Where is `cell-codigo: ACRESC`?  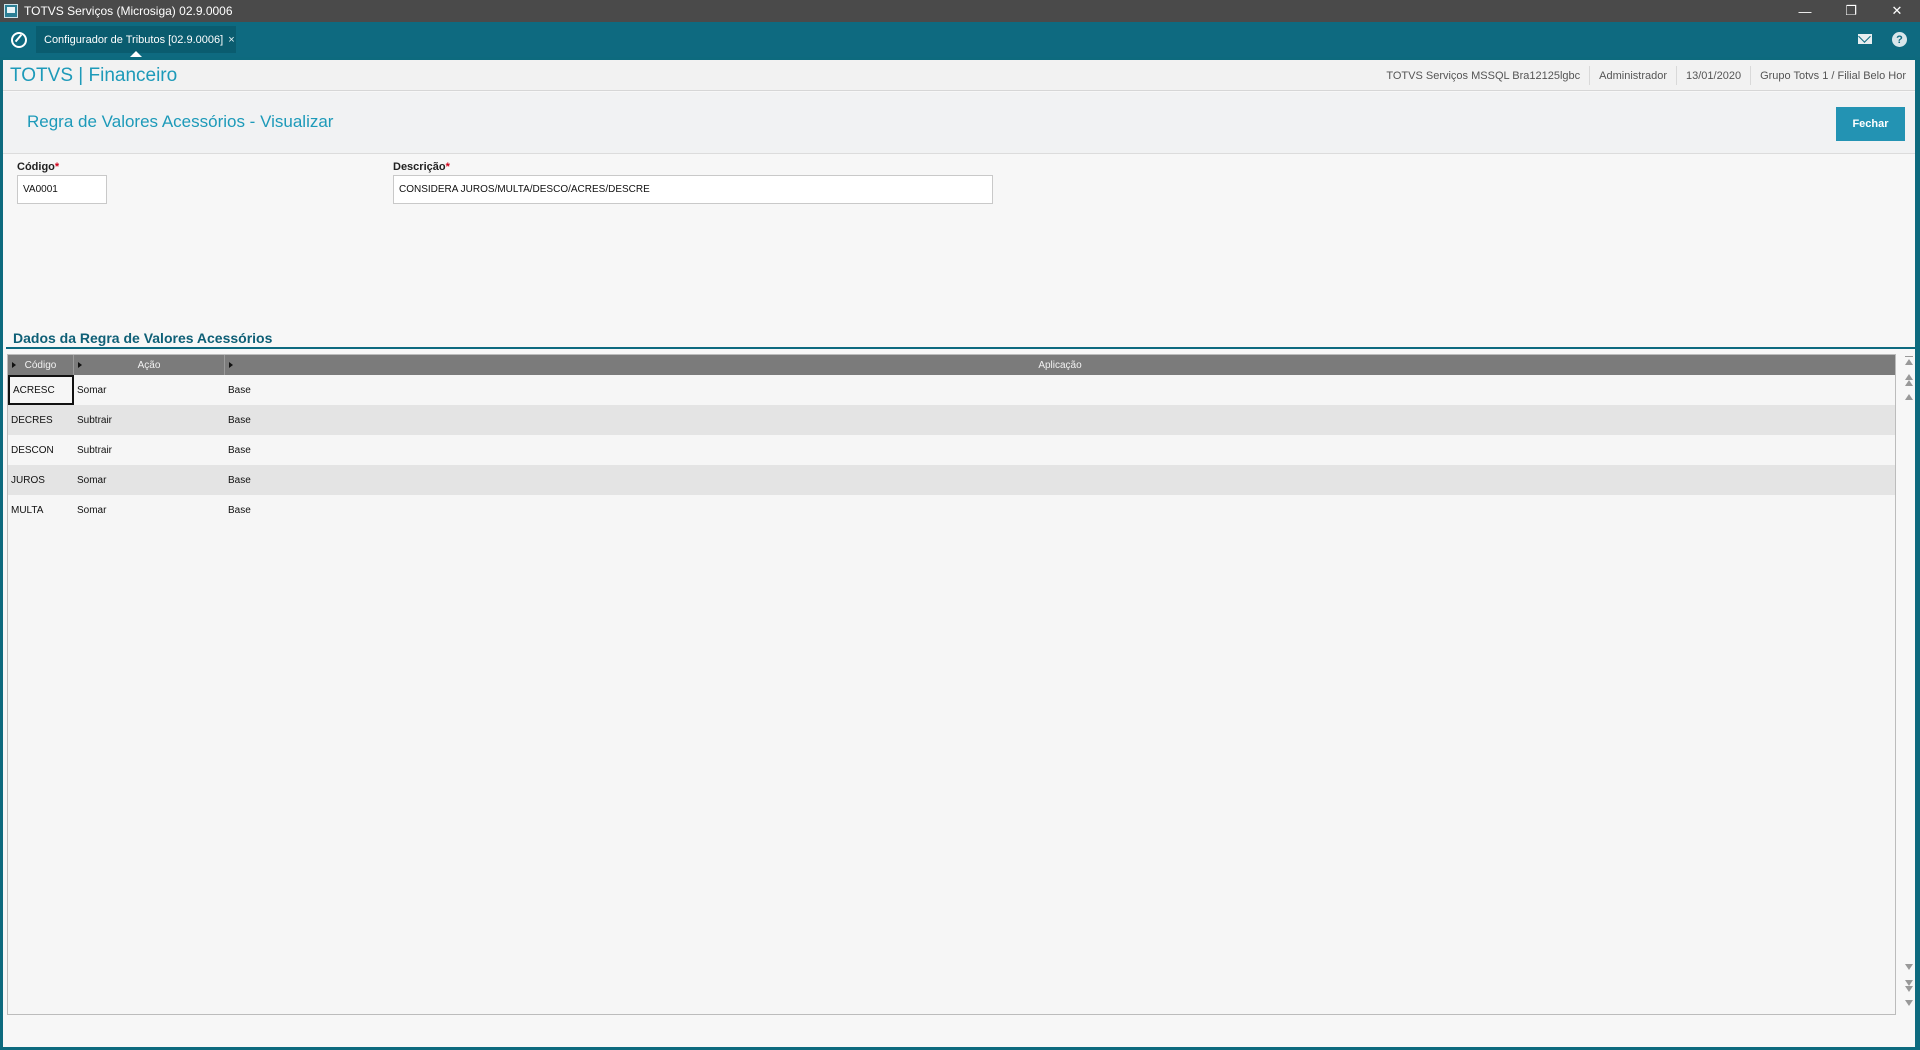 cell-codigo: ACRESC is located at coordinates (41, 390).